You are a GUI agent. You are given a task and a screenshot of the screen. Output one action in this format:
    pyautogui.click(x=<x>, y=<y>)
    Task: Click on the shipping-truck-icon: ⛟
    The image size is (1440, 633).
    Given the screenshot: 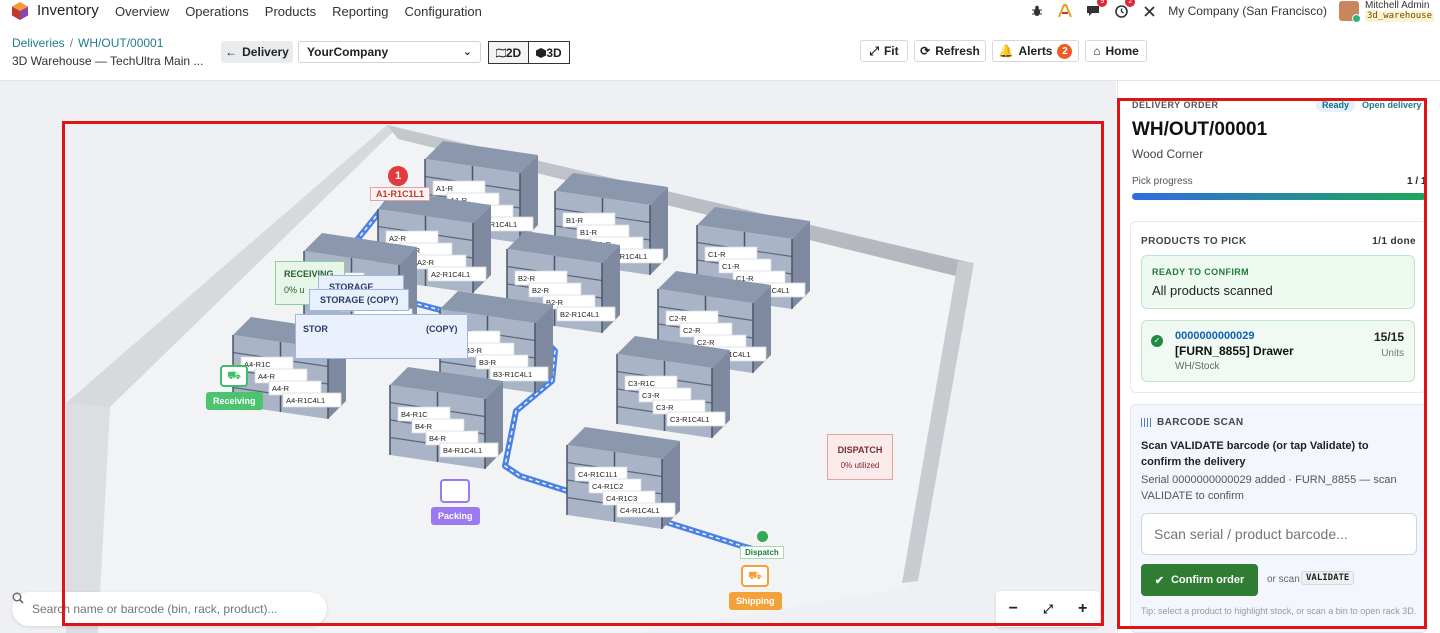 What is the action you would take?
    pyautogui.click(x=755, y=576)
    